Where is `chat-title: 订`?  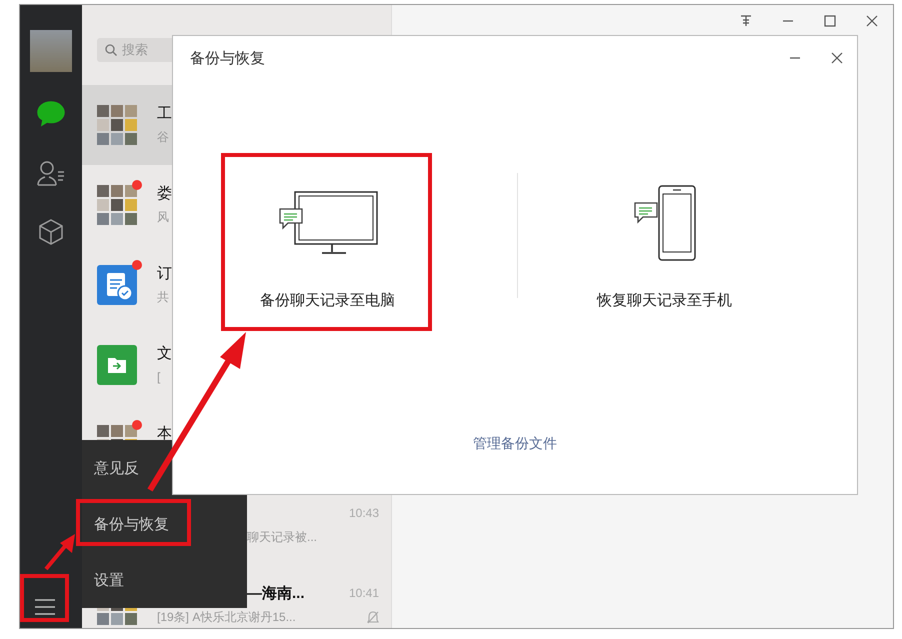 chat-title: 订 is located at coordinates (164, 273).